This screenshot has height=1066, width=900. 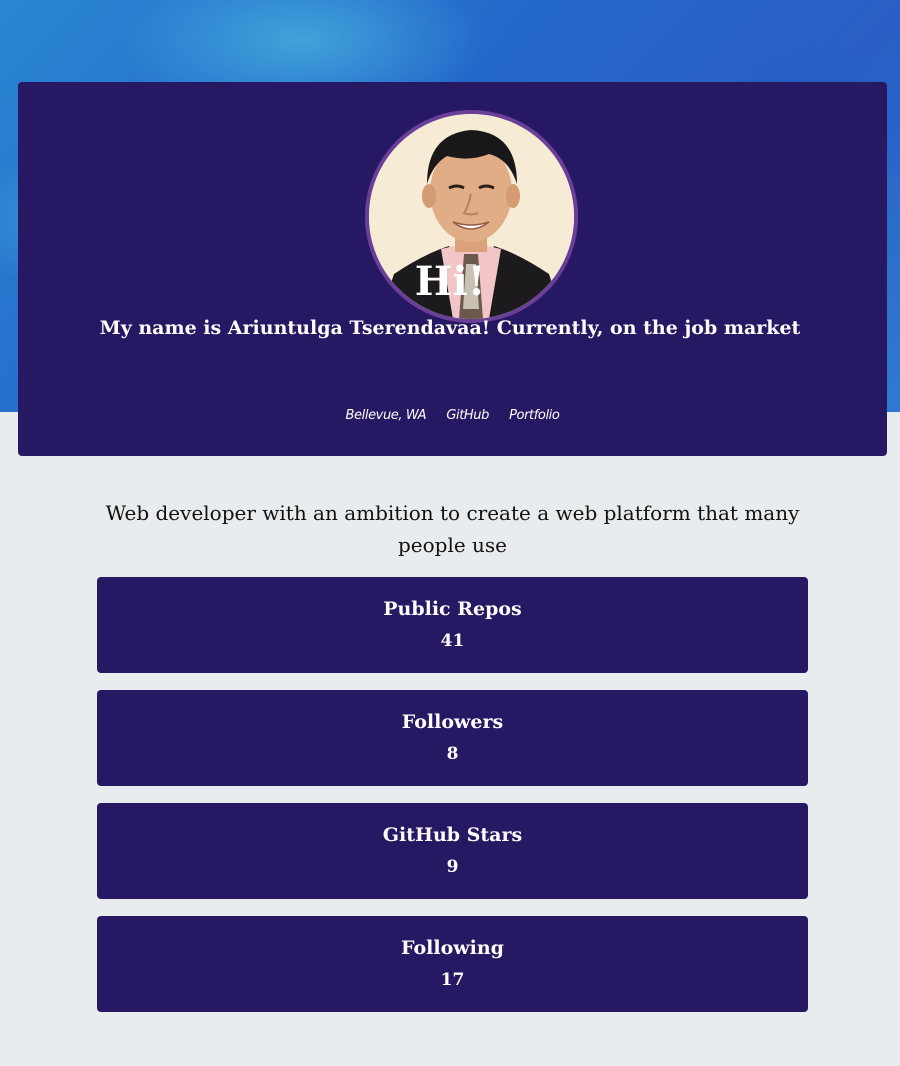 I want to click on stat-card-following: Following 17, so click(x=452, y=964).